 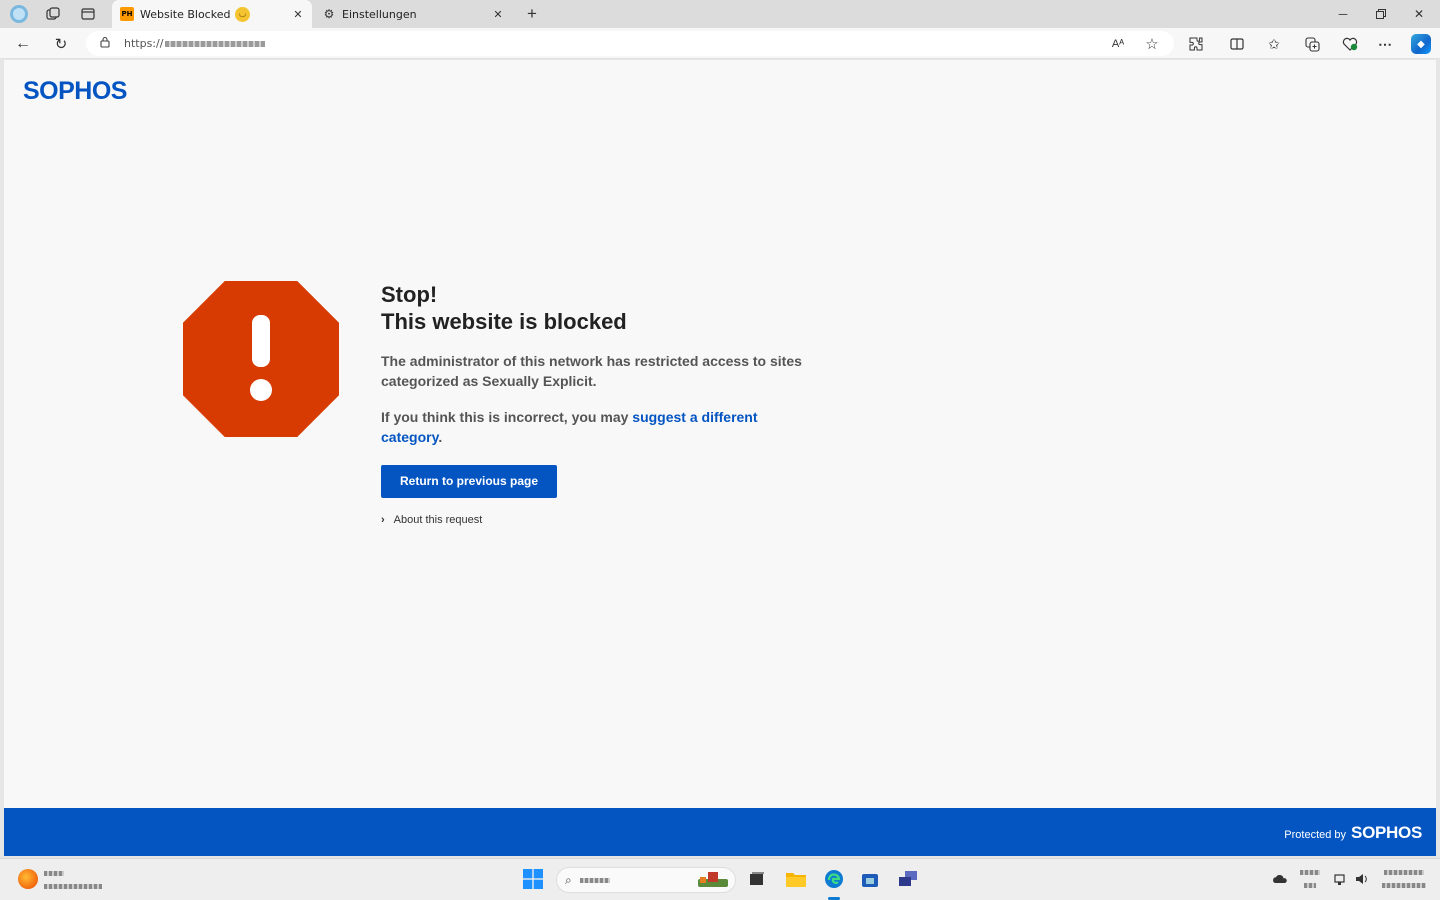 What do you see at coordinates (53, 14) in the screenshot?
I see `workspaces-icon` at bounding box center [53, 14].